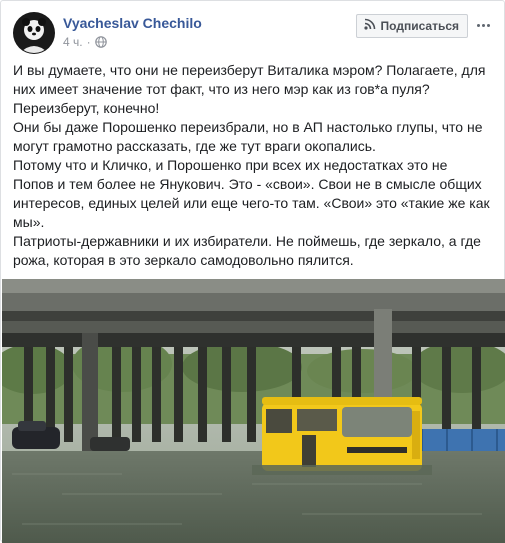 This screenshot has width=505, height=543. I want to click on subscribe-button: Подписаться, so click(411, 26).